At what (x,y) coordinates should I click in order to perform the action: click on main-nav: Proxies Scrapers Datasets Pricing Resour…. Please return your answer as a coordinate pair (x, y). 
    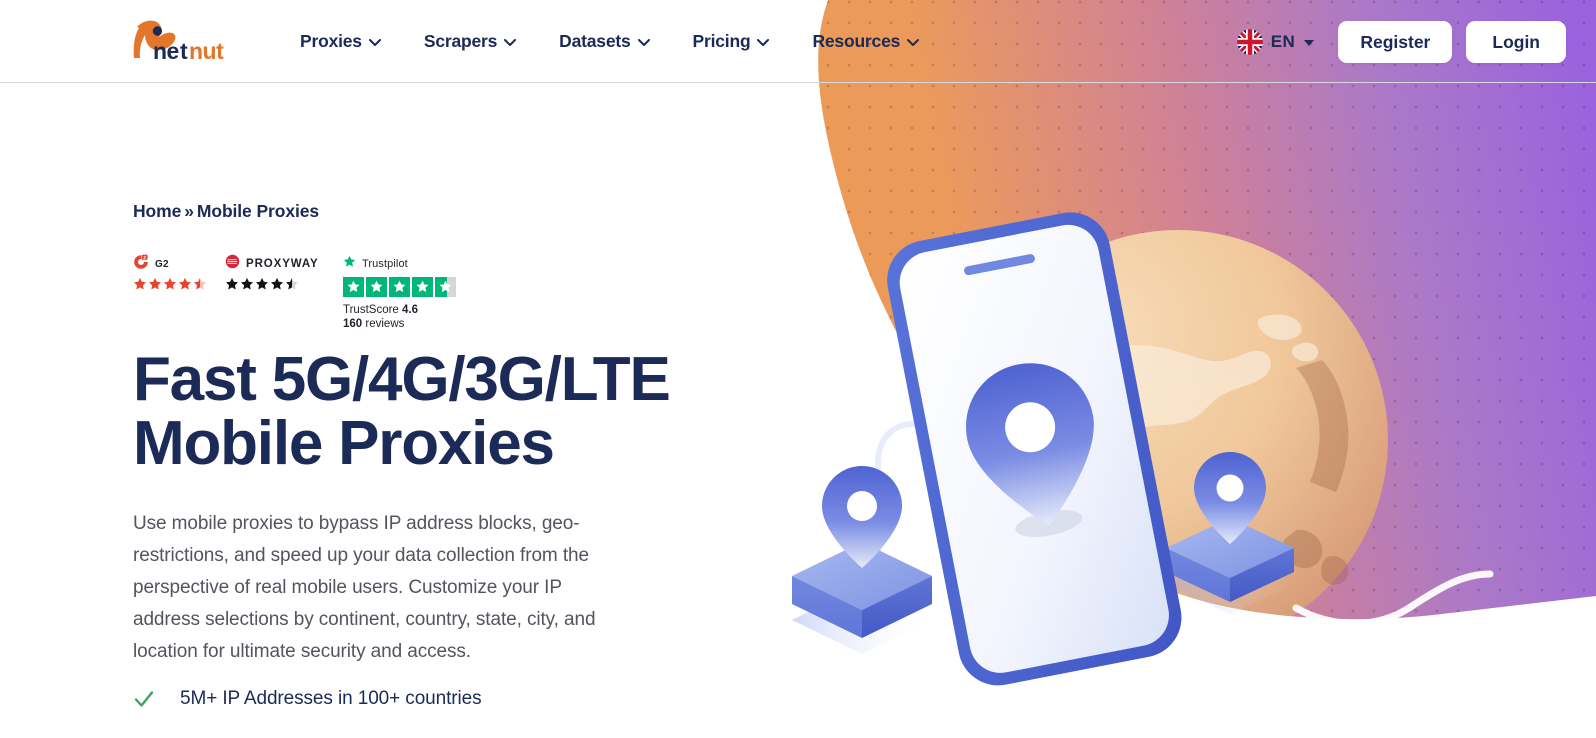
    Looking at the image, I should click on (610, 41).